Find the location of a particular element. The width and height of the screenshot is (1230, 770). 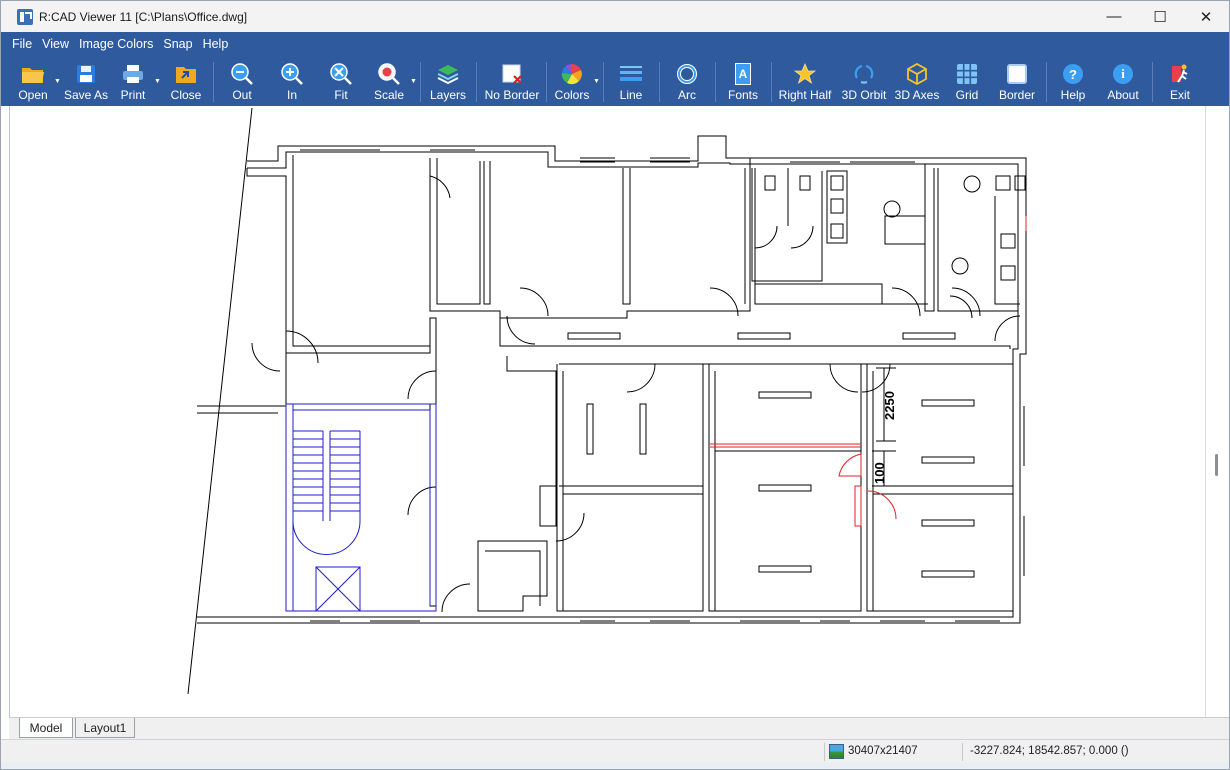

colors-label: Colors is located at coordinates (572, 95).